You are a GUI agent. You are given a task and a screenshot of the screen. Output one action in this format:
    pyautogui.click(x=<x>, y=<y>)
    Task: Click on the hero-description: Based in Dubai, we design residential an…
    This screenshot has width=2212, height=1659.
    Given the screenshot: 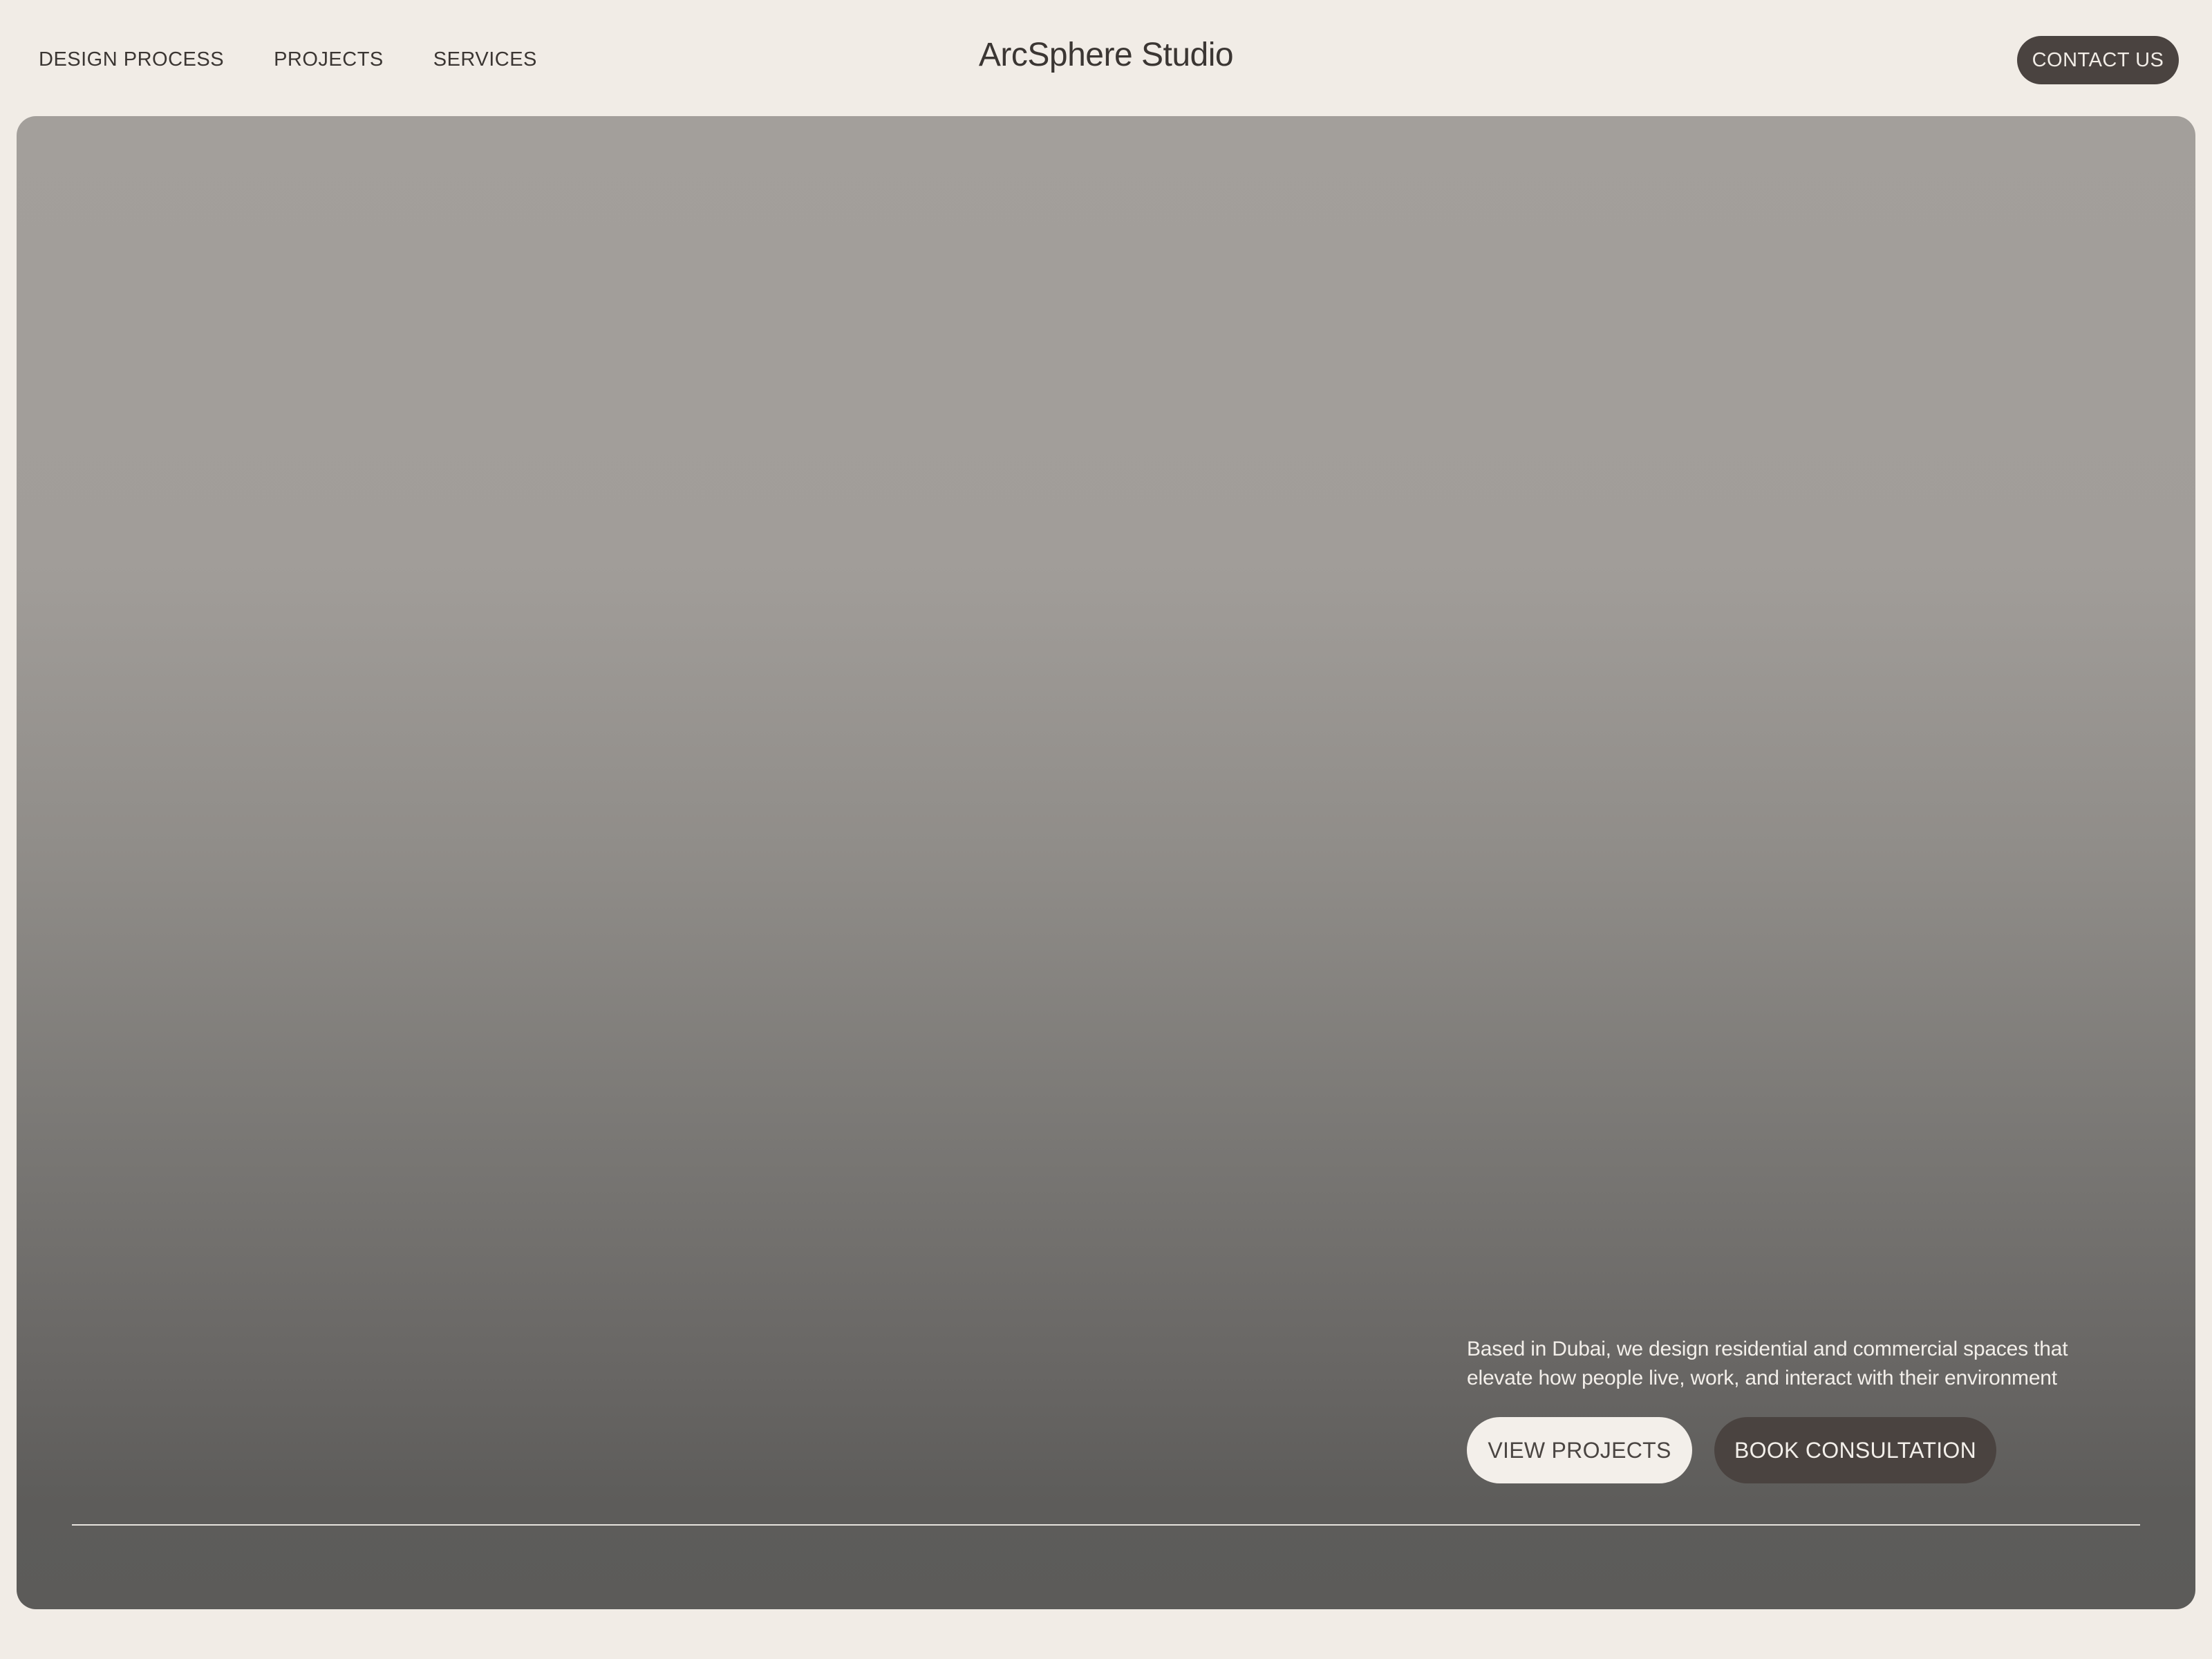 What is the action you would take?
    pyautogui.click(x=1798, y=1364)
    